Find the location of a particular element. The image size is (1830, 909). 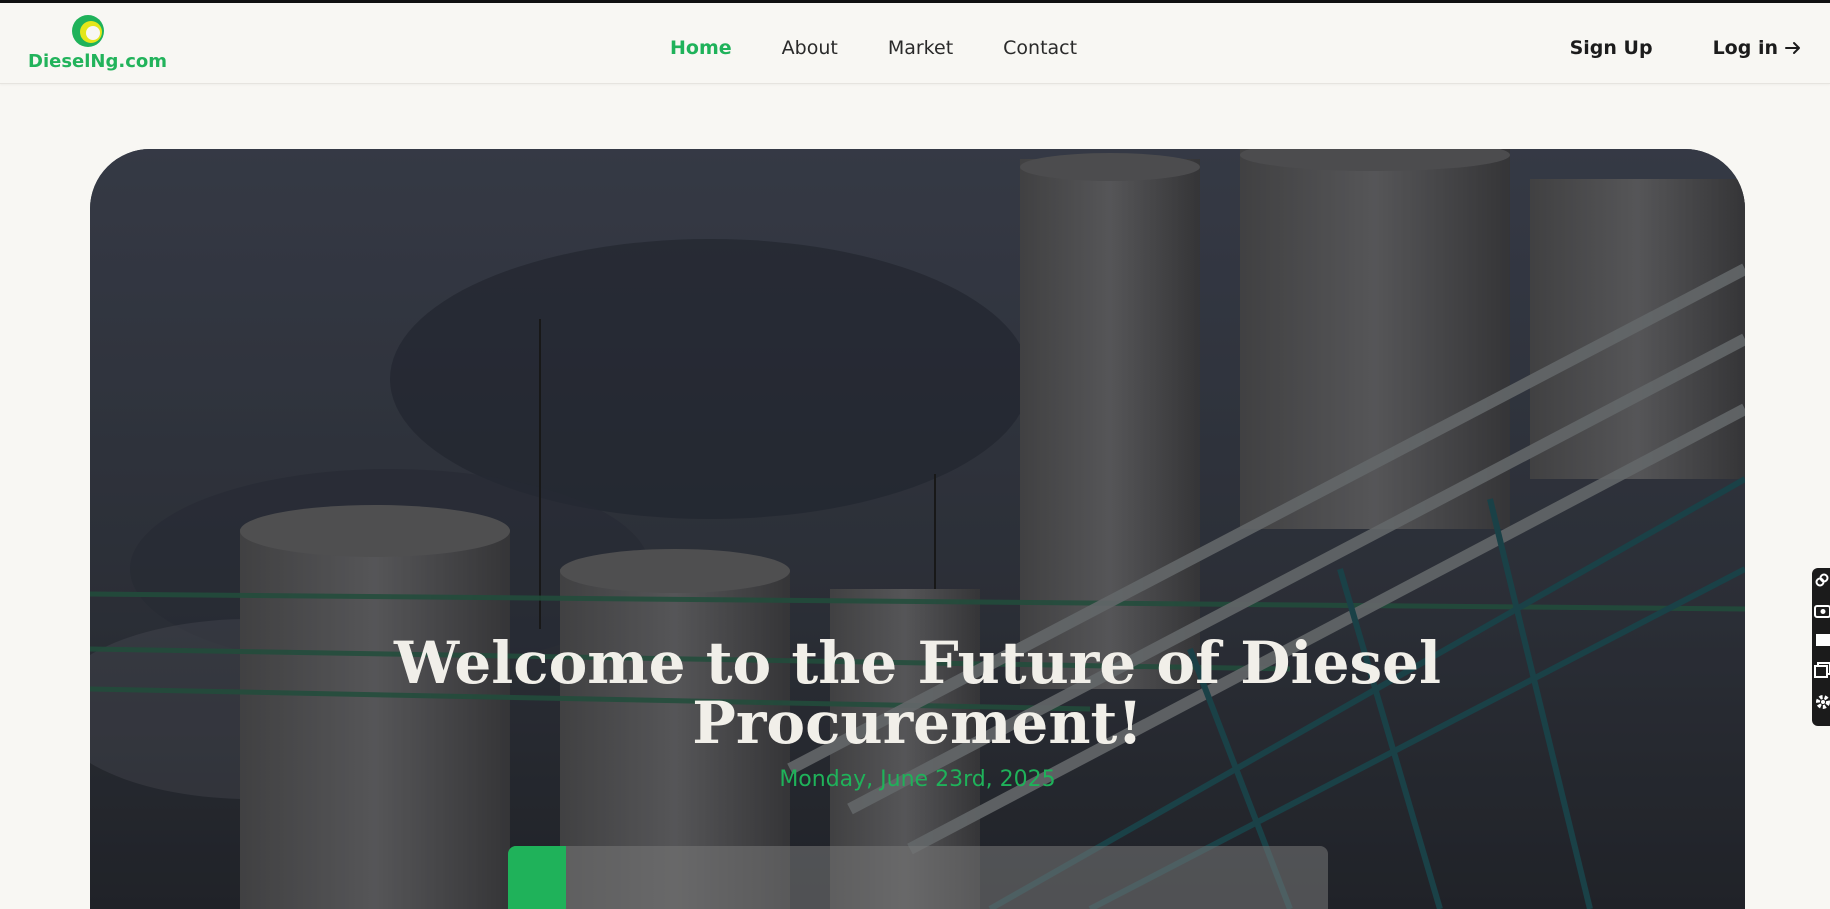

nav-link-market: Market is located at coordinates (920, 48).